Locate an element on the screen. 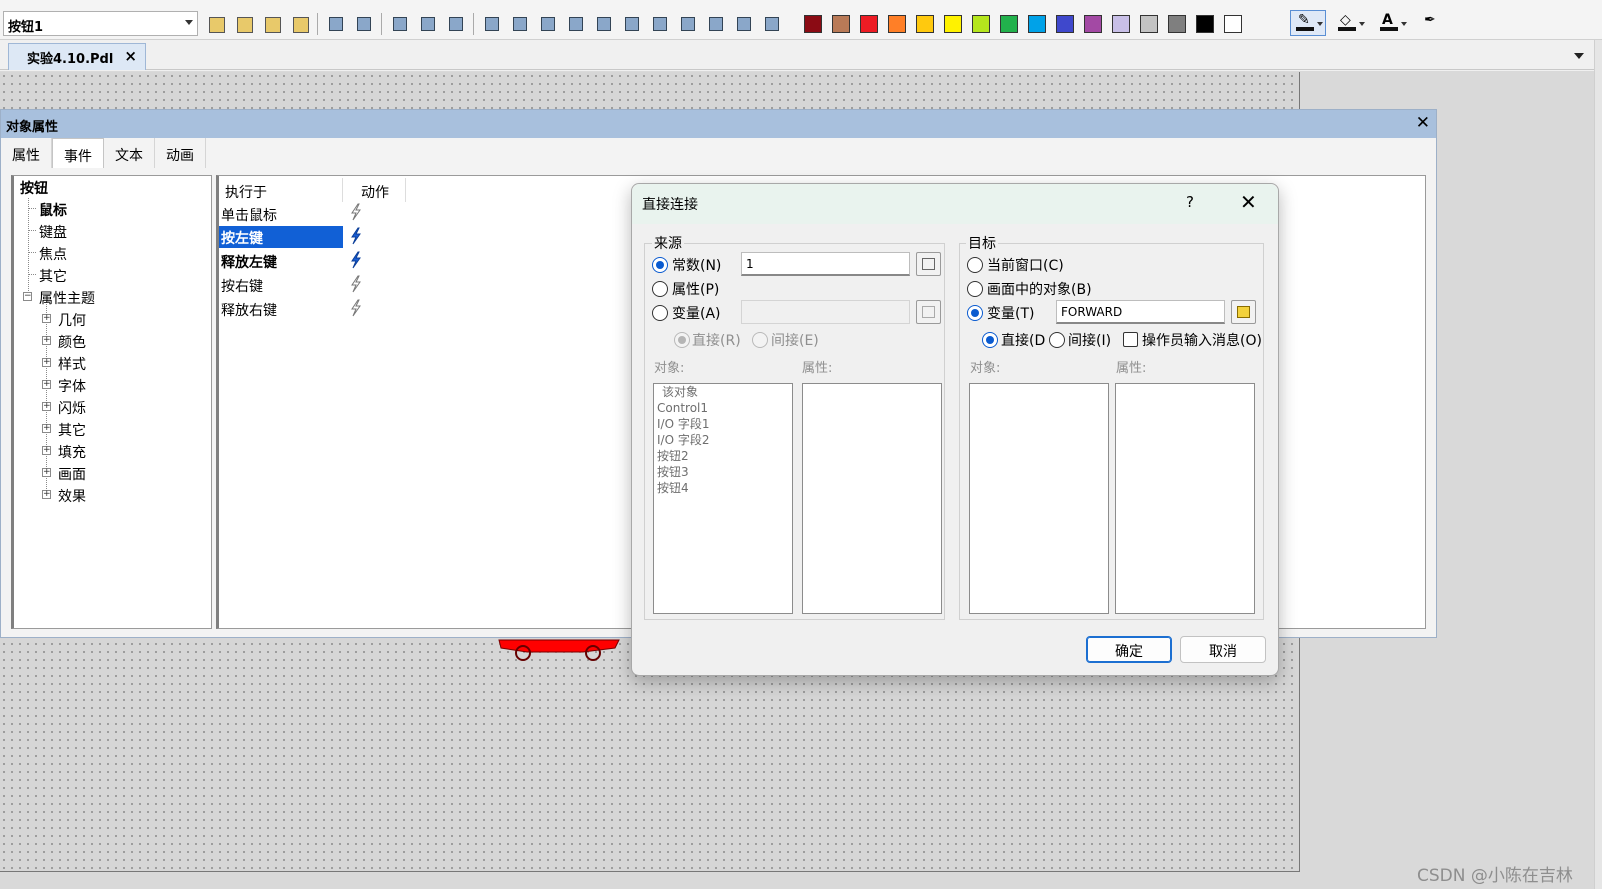 The image size is (1602, 889). tree-root-button: 按钮 is located at coordinates (34, 188).